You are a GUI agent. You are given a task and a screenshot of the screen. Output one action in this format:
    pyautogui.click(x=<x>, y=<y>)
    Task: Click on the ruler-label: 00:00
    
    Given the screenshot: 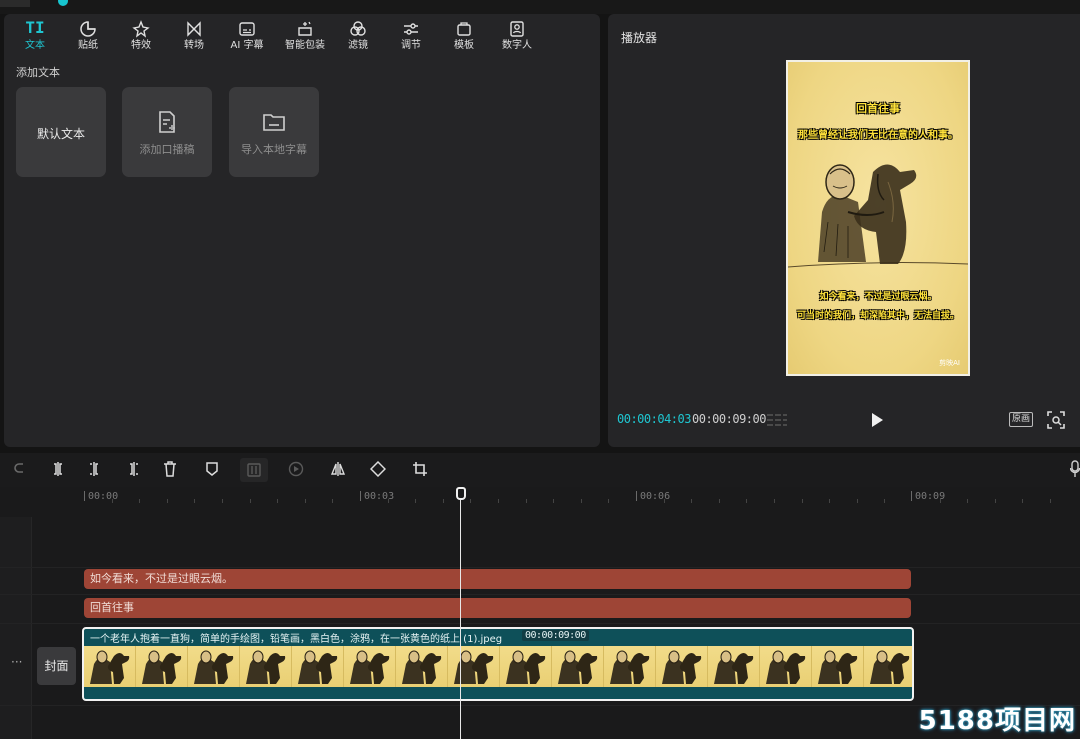 What is the action you would take?
    pyautogui.click(x=103, y=496)
    